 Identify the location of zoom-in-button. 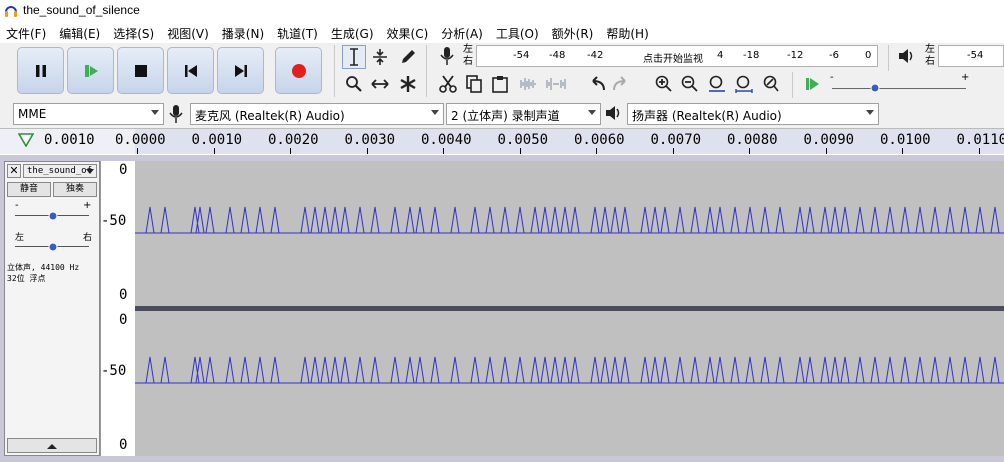
(664, 84).